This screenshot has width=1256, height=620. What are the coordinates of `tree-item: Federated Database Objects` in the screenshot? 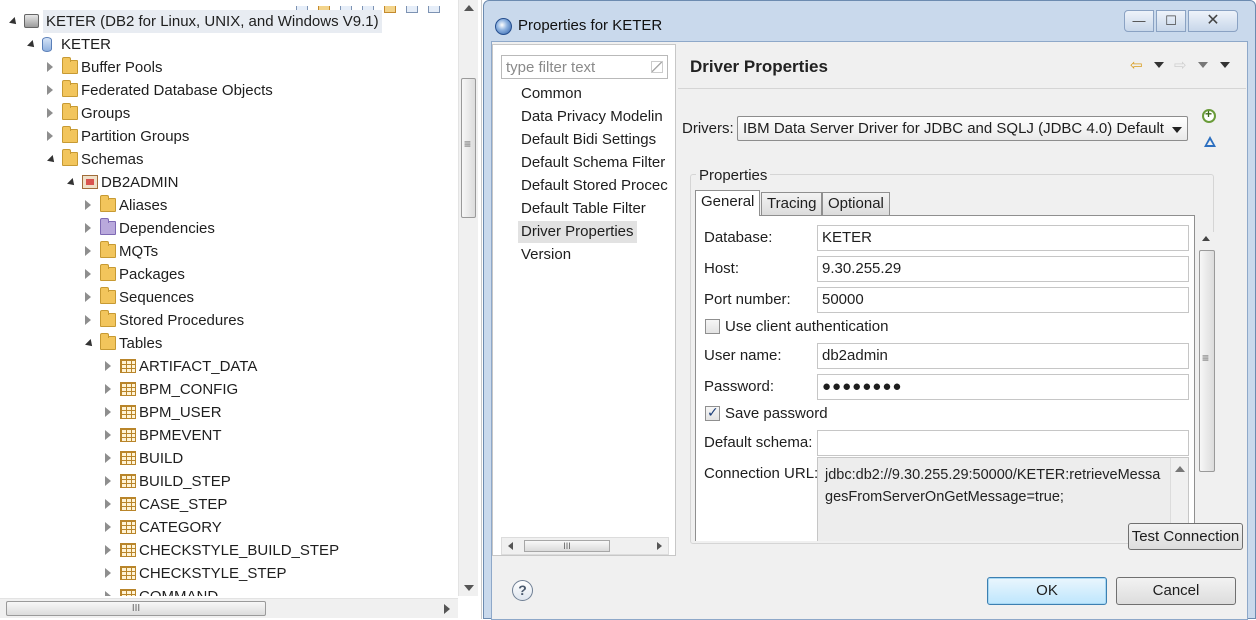 It's located at (229, 90).